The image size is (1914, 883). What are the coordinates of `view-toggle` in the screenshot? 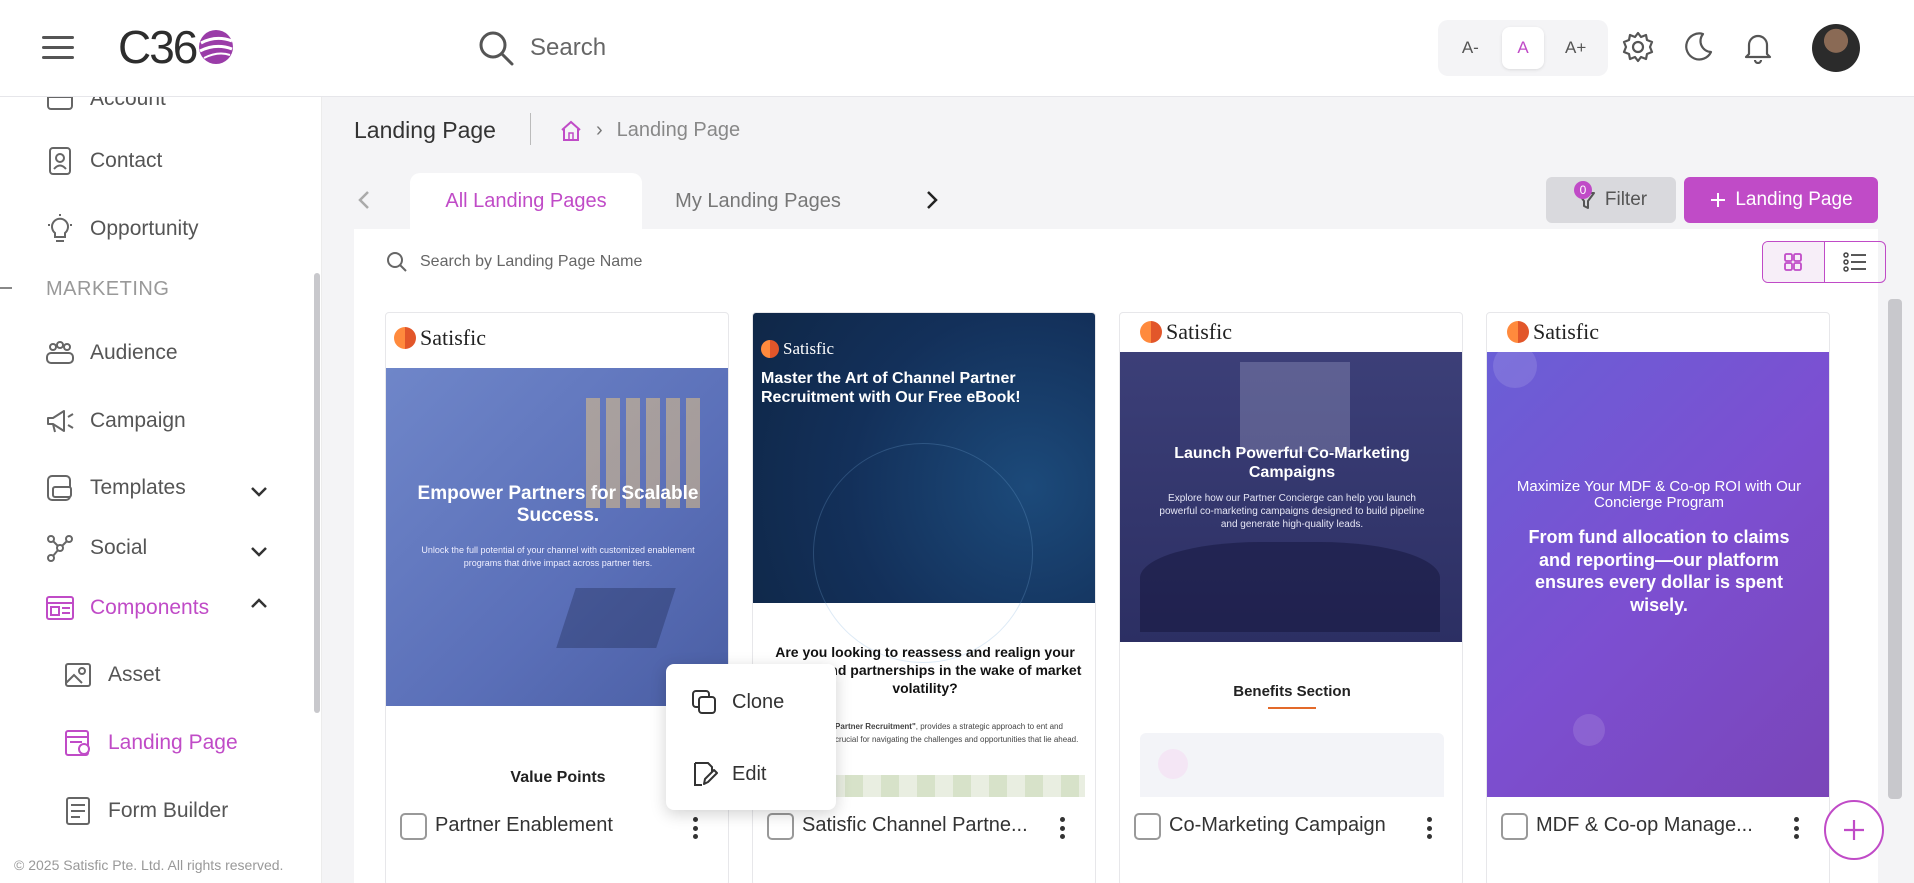 It's located at (1824, 262).